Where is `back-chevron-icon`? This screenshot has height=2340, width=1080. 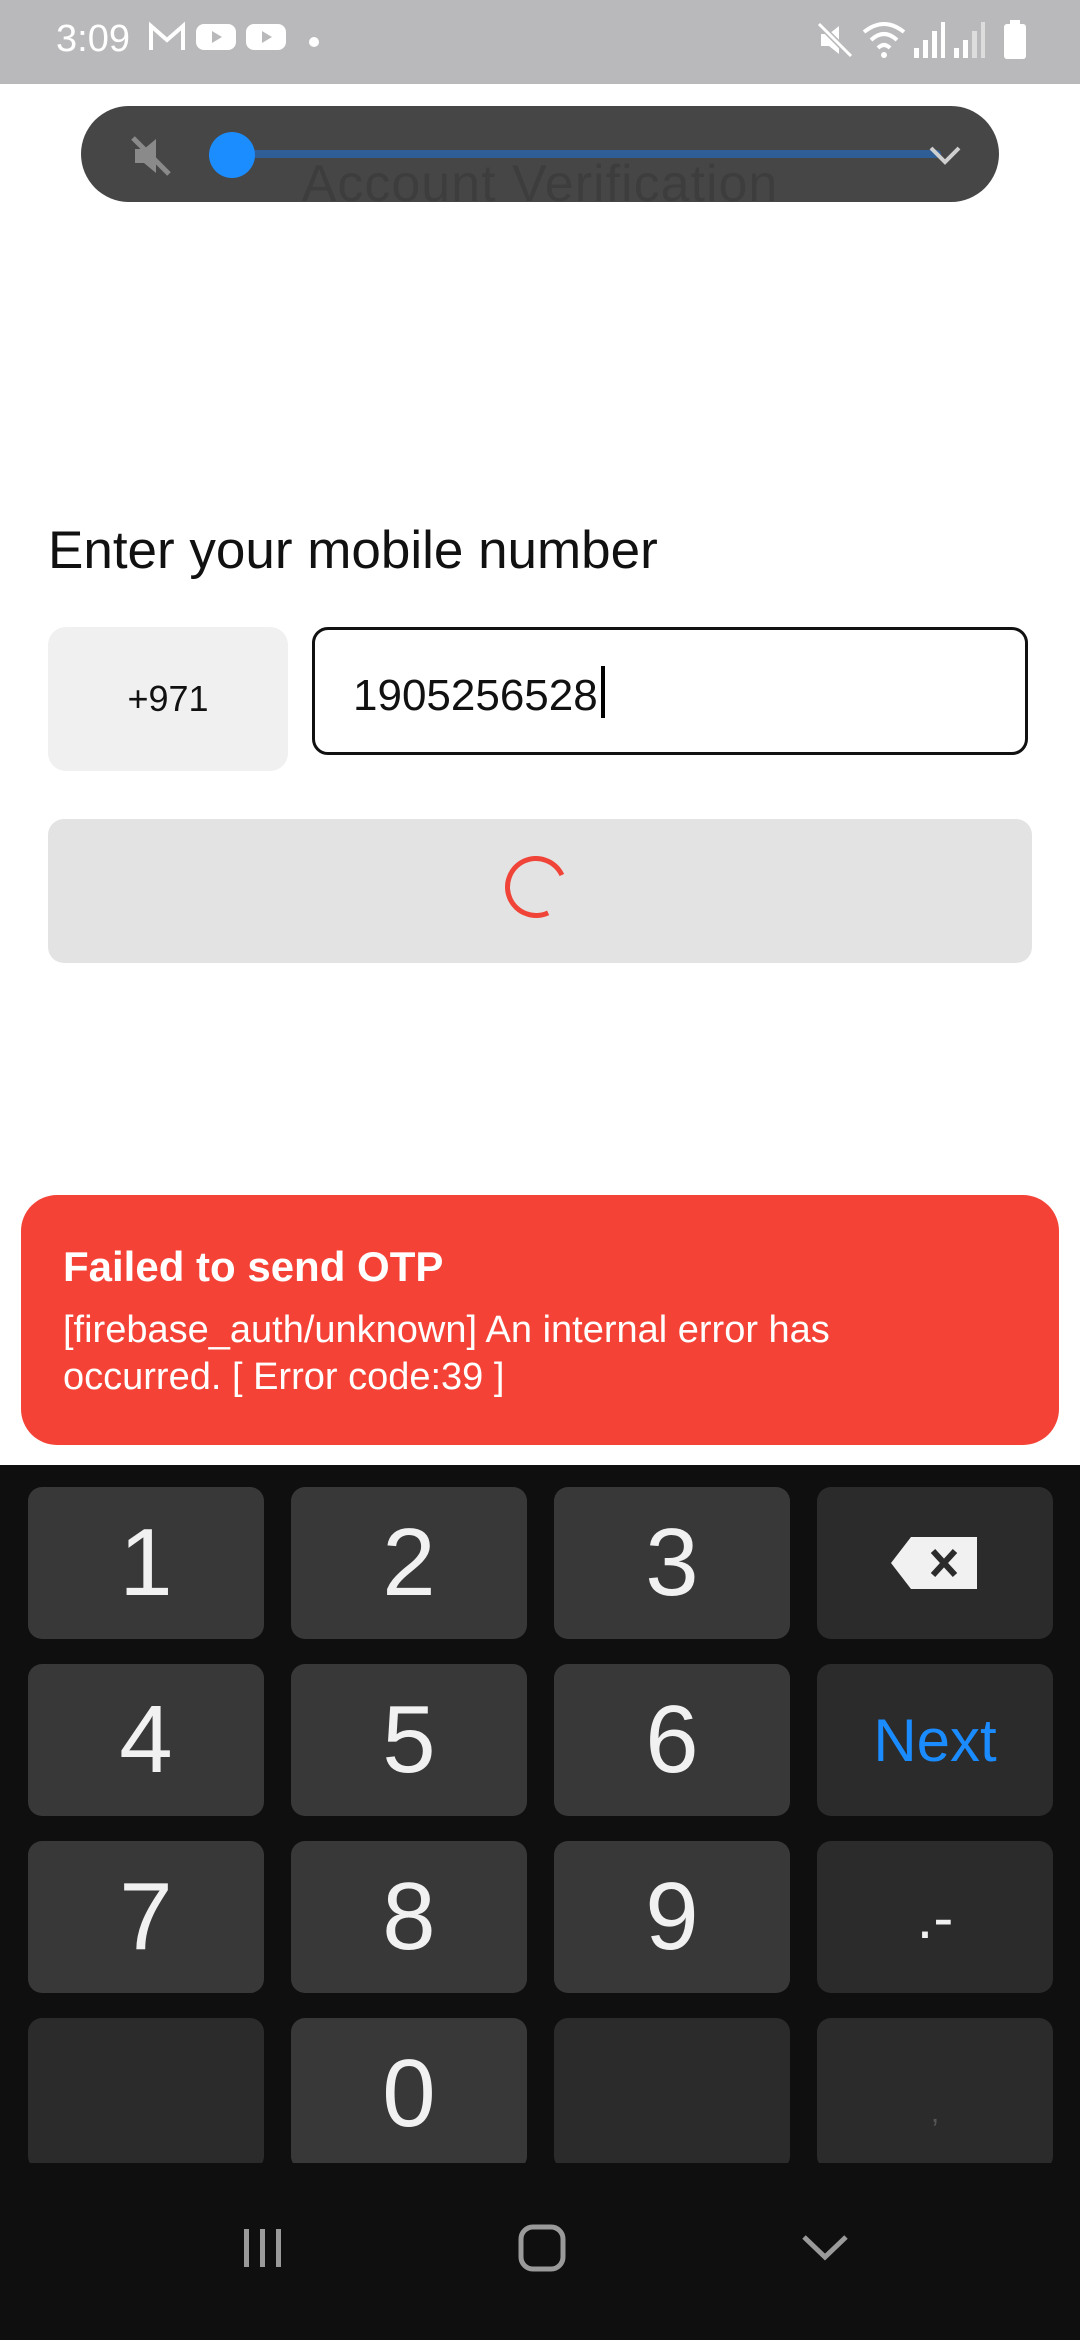 back-chevron-icon is located at coordinates (825, 2248).